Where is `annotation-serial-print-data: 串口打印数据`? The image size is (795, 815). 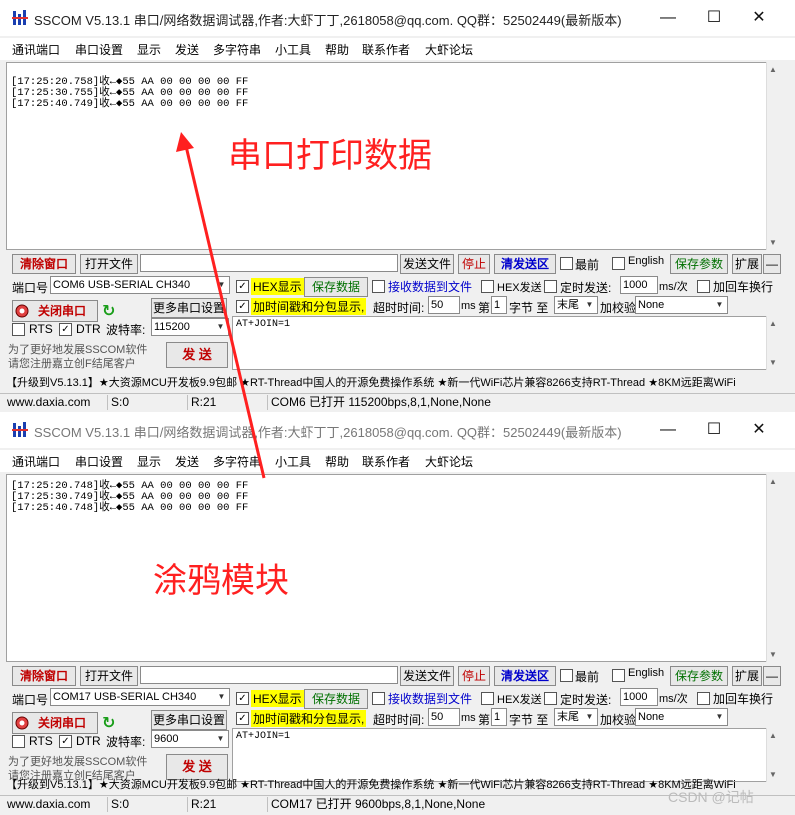 annotation-serial-print-data: 串口打印数据 is located at coordinates (330, 156).